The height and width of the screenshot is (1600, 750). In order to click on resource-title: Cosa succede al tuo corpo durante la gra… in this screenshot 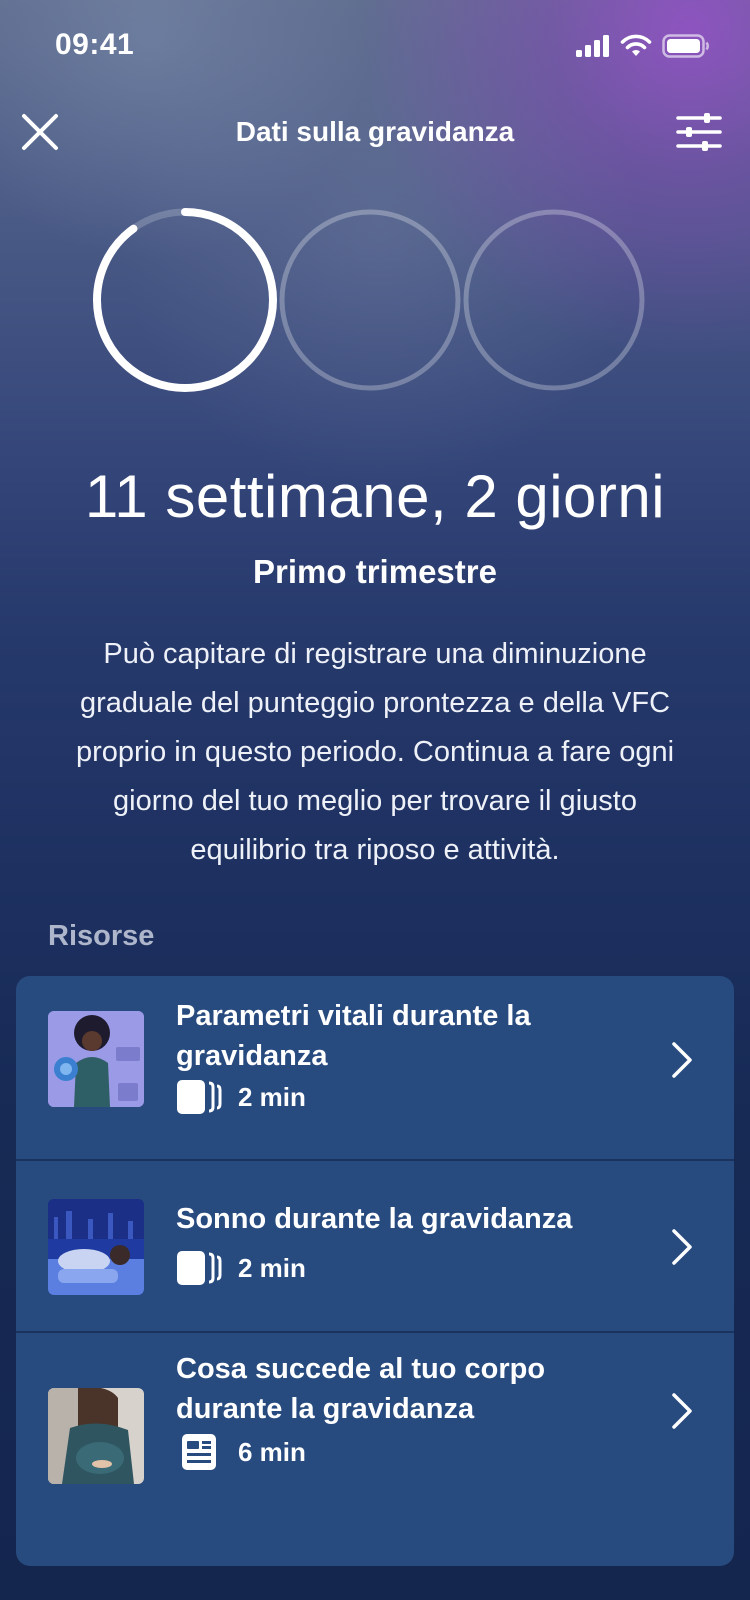, I will do `click(361, 1389)`.